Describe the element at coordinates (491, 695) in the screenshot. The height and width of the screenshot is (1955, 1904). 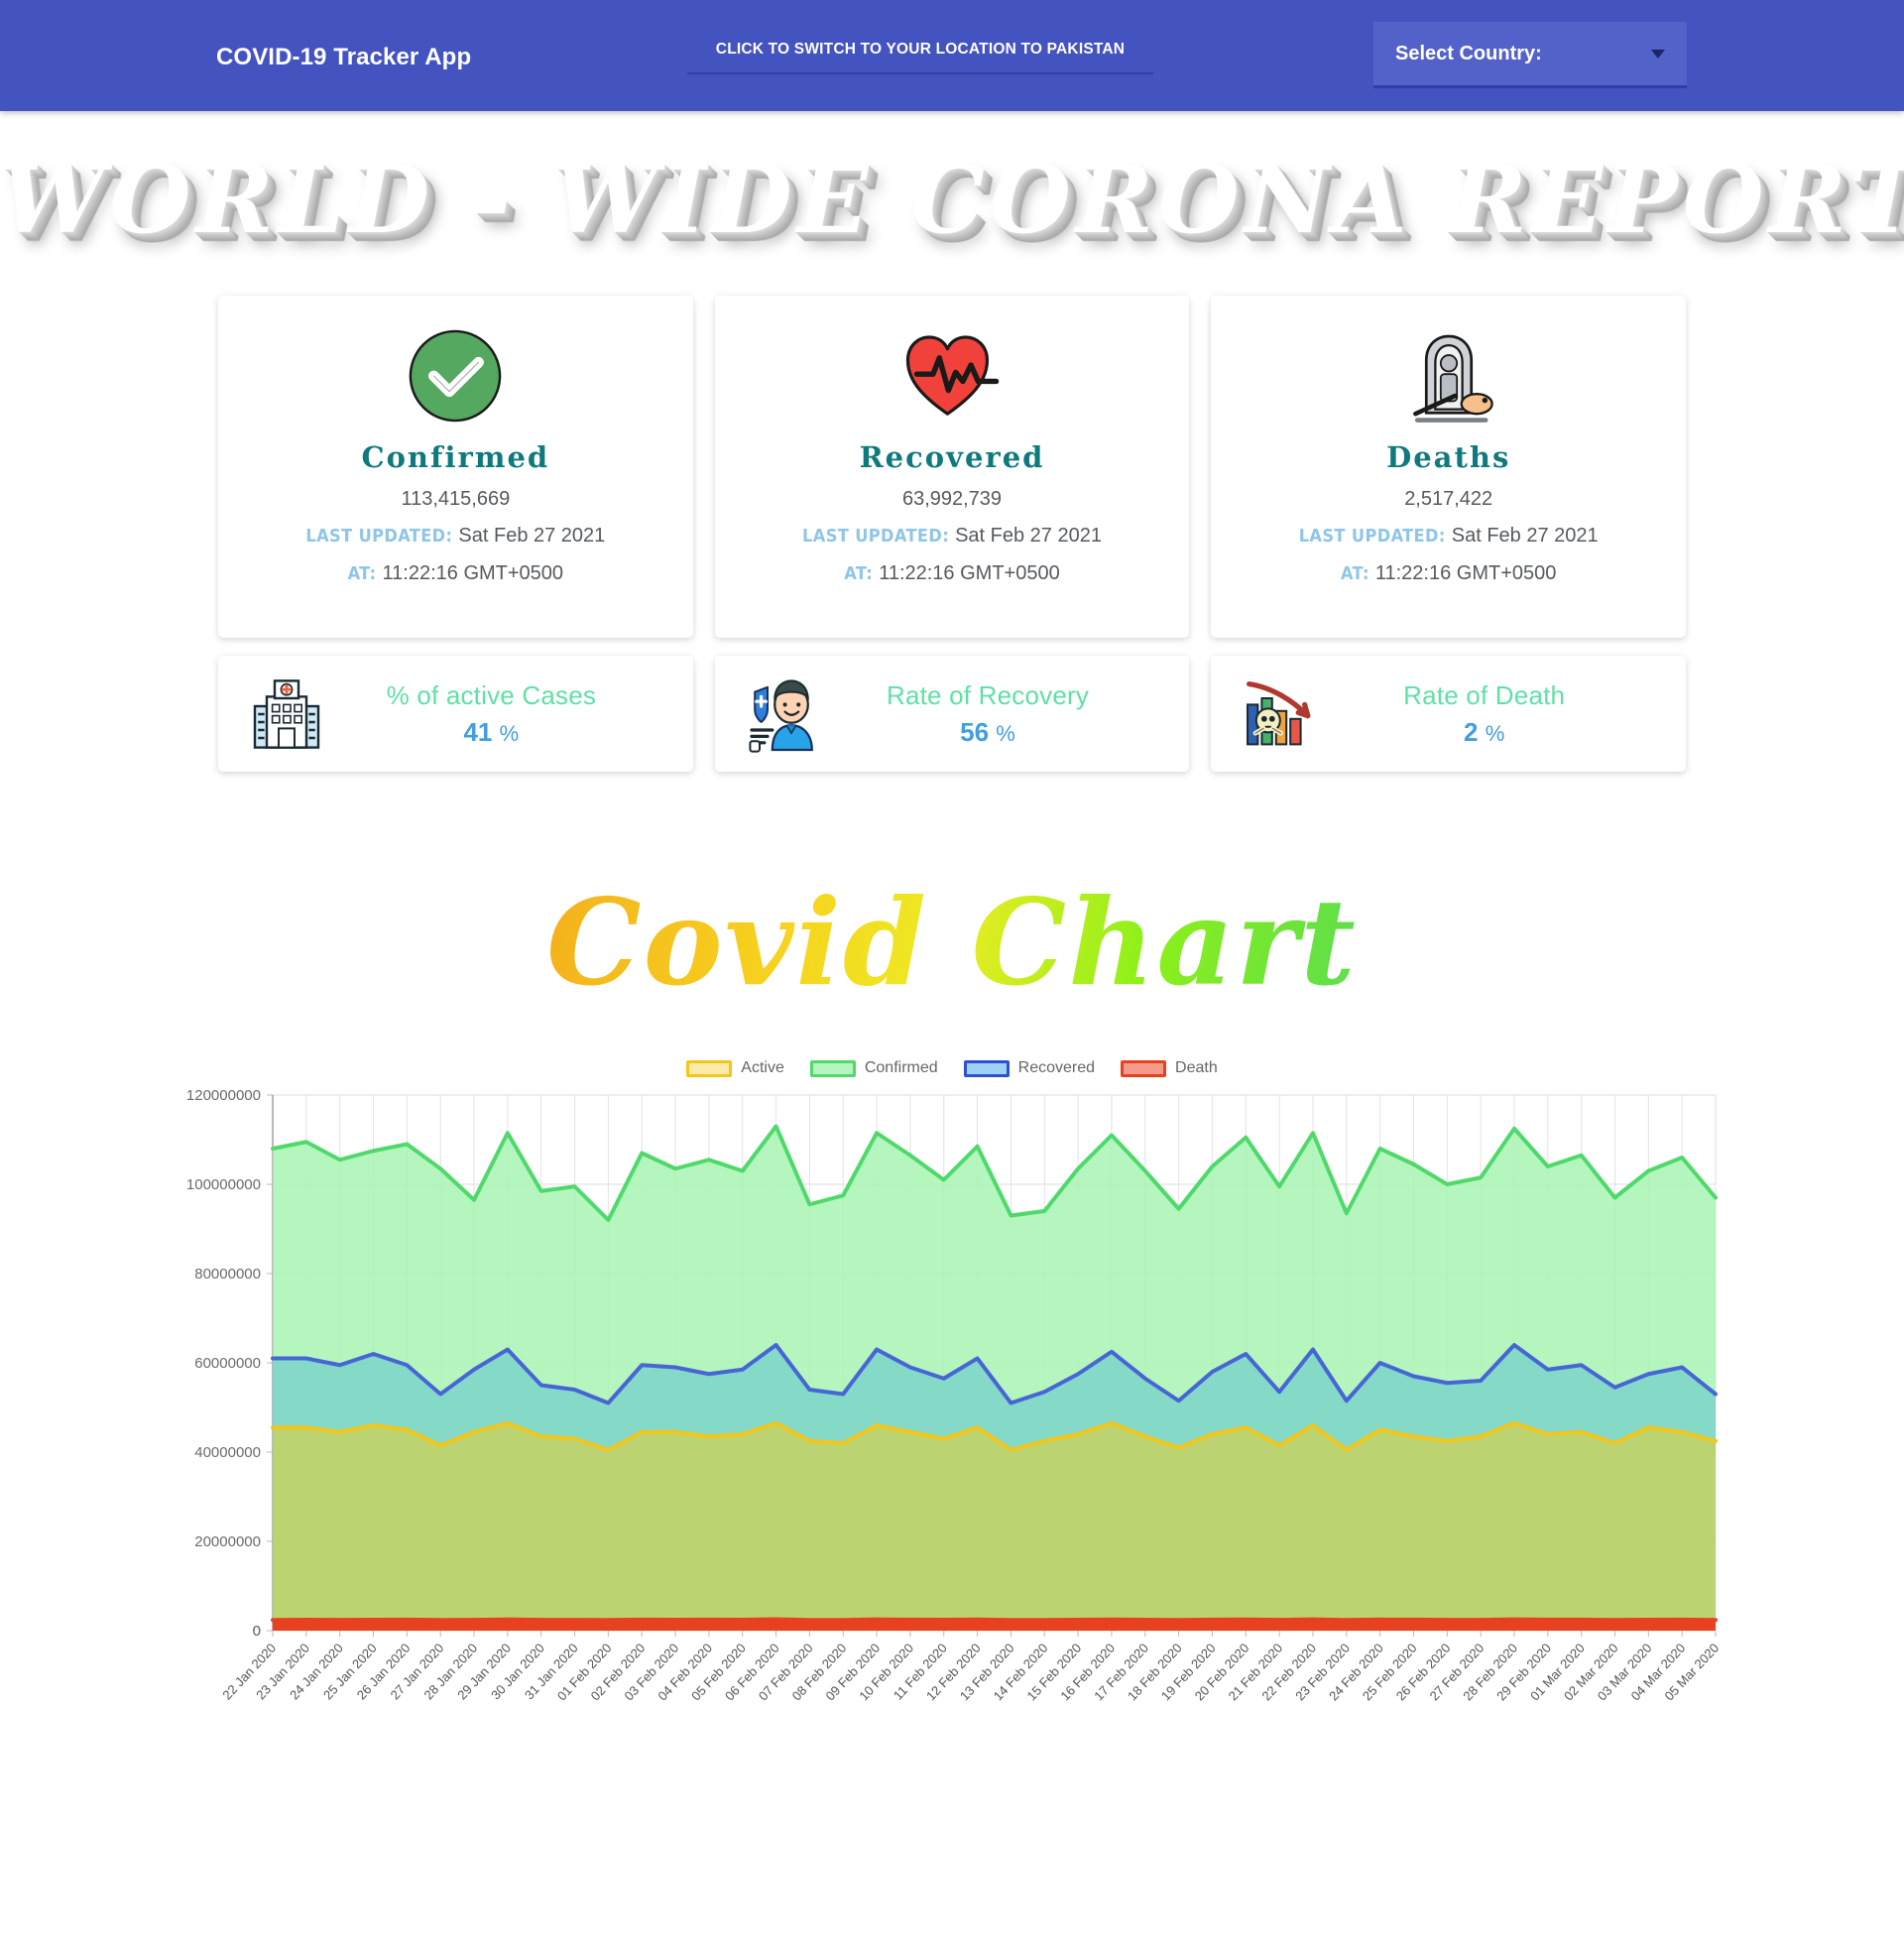
I see `rate-card-label: % of active Cases` at that location.